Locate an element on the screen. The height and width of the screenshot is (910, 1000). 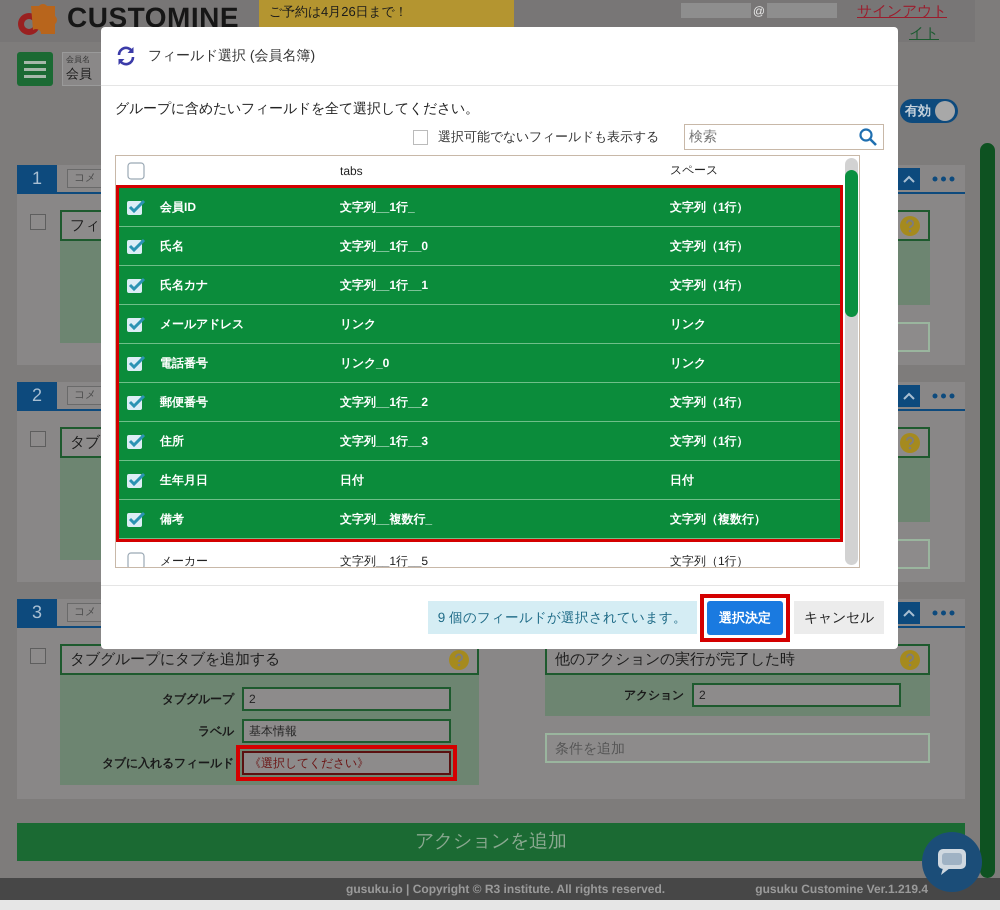
field-row: 郵便番号 文字列__1行__2 文字列（1行） is located at coordinates (479, 402).